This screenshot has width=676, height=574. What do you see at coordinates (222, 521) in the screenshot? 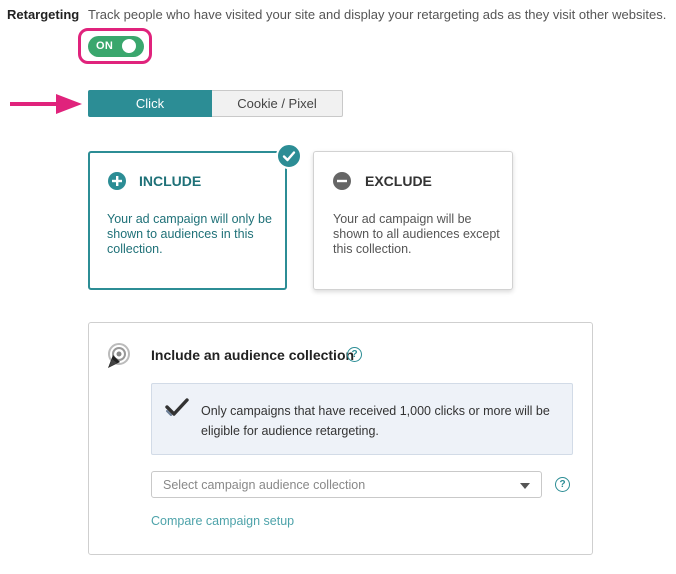
I see `compare-campaign-setup-link: Compare campaign setup` at bounding box center [222, 521].